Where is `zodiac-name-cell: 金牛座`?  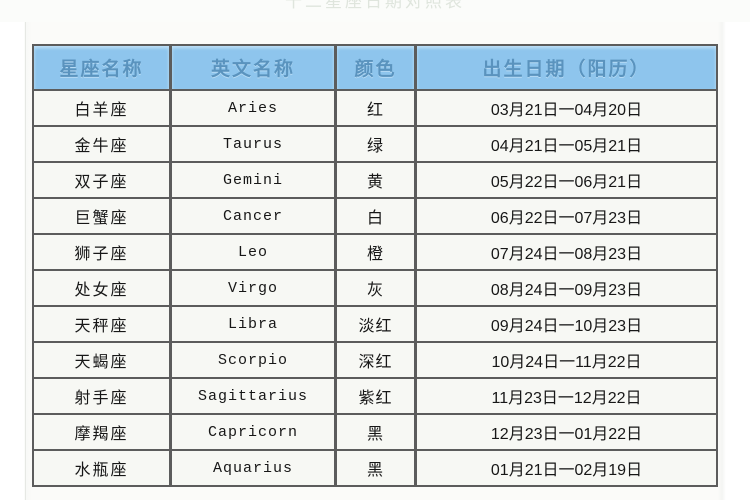
zodiac-name-cell: 金牛座 is located at coordinates (101, 145).